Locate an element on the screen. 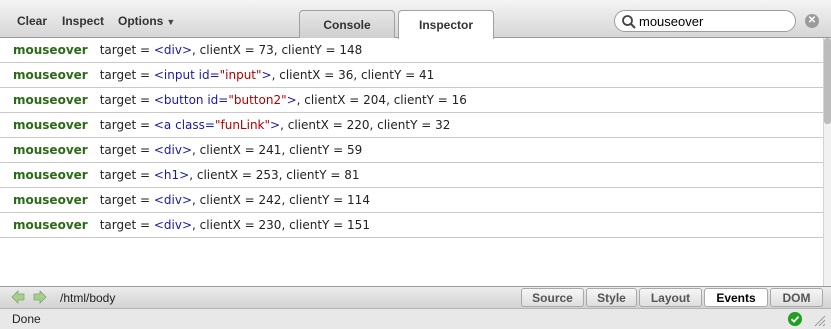 Image resolution: width=831 pixels, height=329 pixels. options-label: Options is located at coordinates (141, 21).